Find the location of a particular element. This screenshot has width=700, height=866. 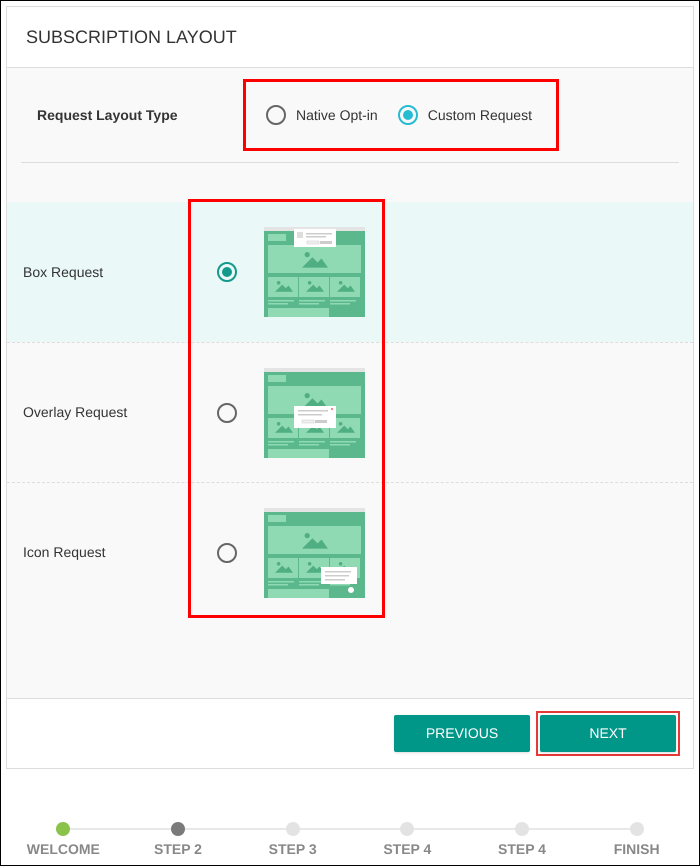

radio-label: Custom Request is located at coordinates (480, 115).